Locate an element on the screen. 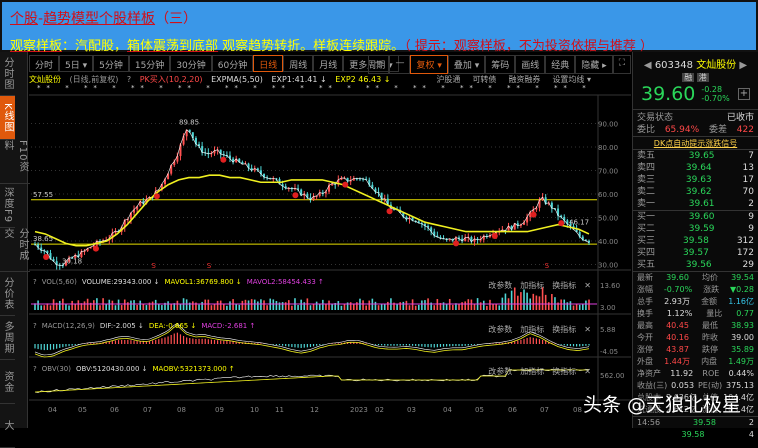 Image resolution: width=758 pixels, height=448 pixels. vol-axis-bot: 3.00 is located at coordinates (608, 308).